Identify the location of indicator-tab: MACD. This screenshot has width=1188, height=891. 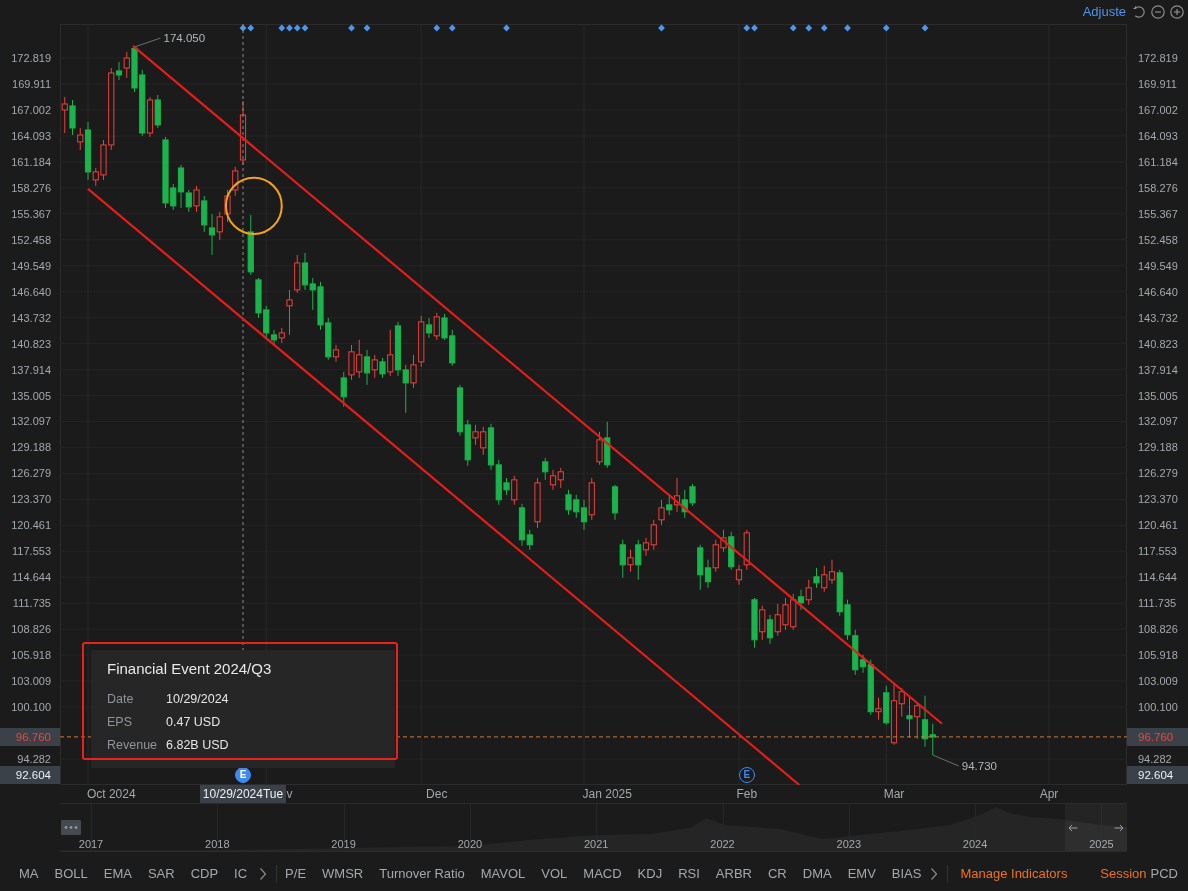
(602, 873).